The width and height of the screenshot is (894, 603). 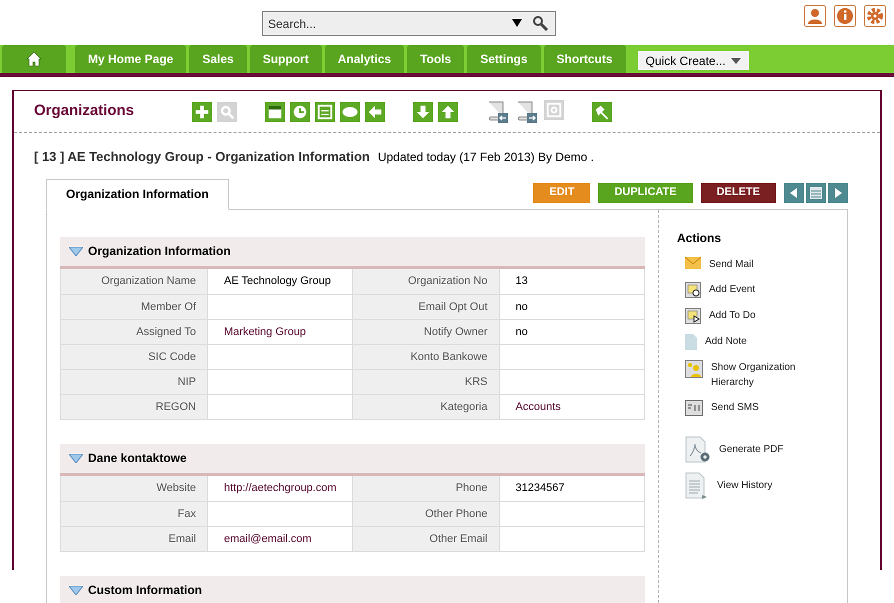 What do you see at coordinates (426, 281) in the screenshot?
I see `field-label: Organization No` at bounding box center [426, 281].